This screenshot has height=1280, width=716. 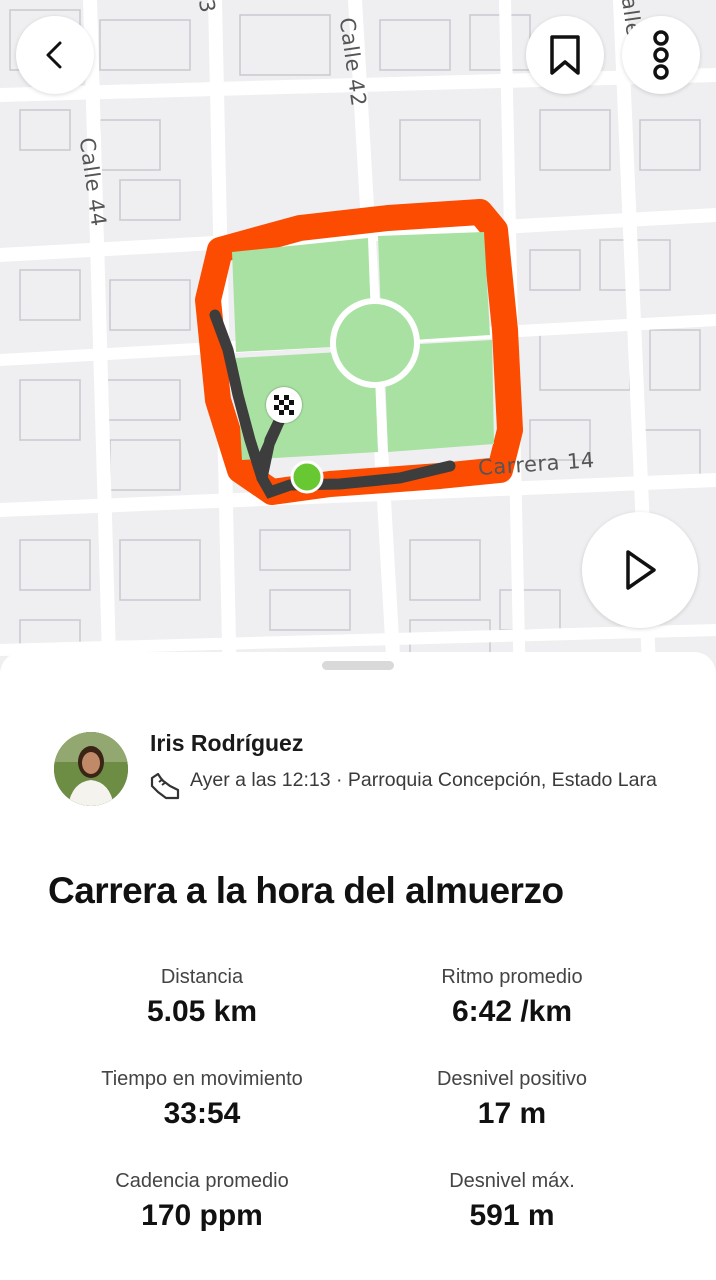 I want to click on stat-value: 591 m, so click(x=512, y=1215).